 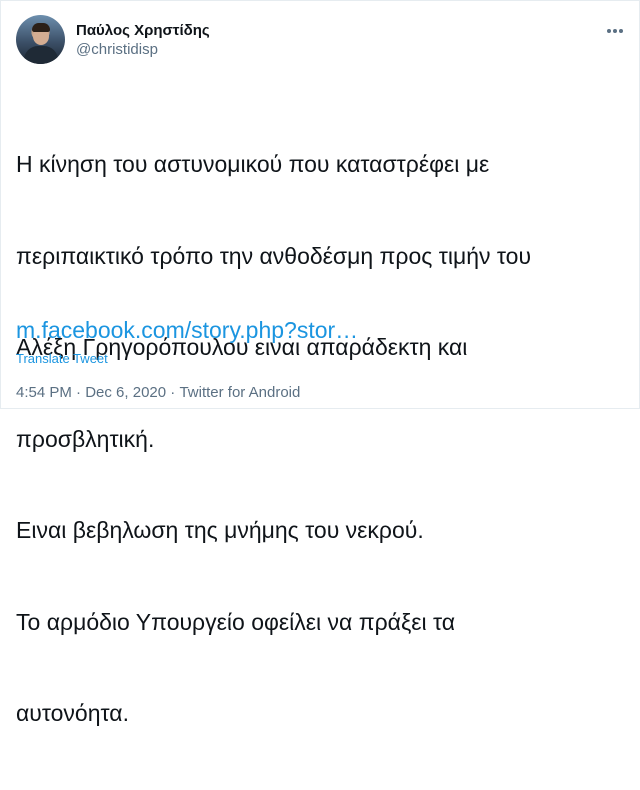 I want to click on more-dots-glyph, so click(x=615, y=31).